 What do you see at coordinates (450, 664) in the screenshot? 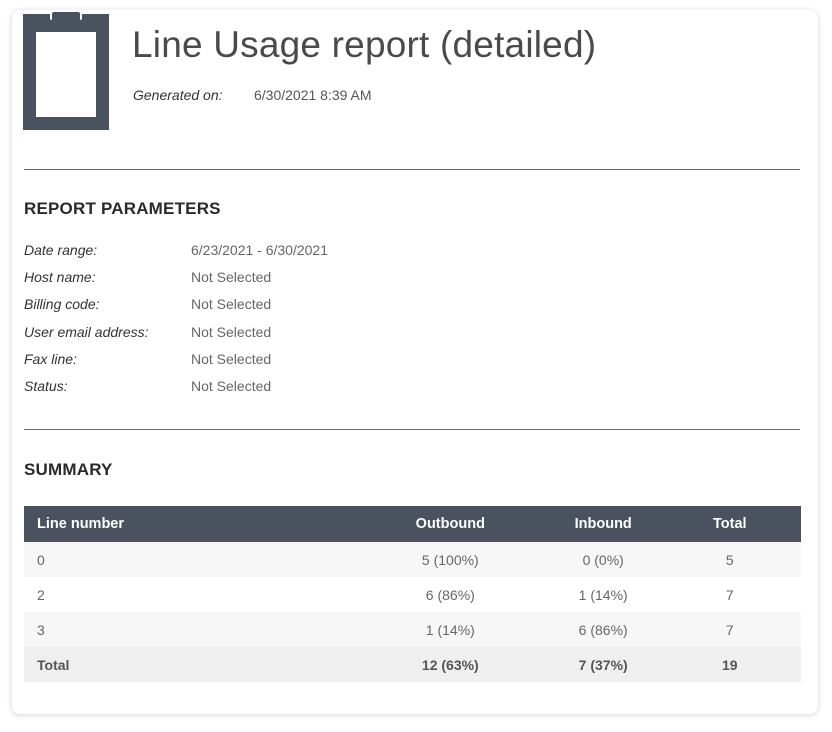
I see `total-outbound: 12 (63%)` at bounding box center [450, 664].